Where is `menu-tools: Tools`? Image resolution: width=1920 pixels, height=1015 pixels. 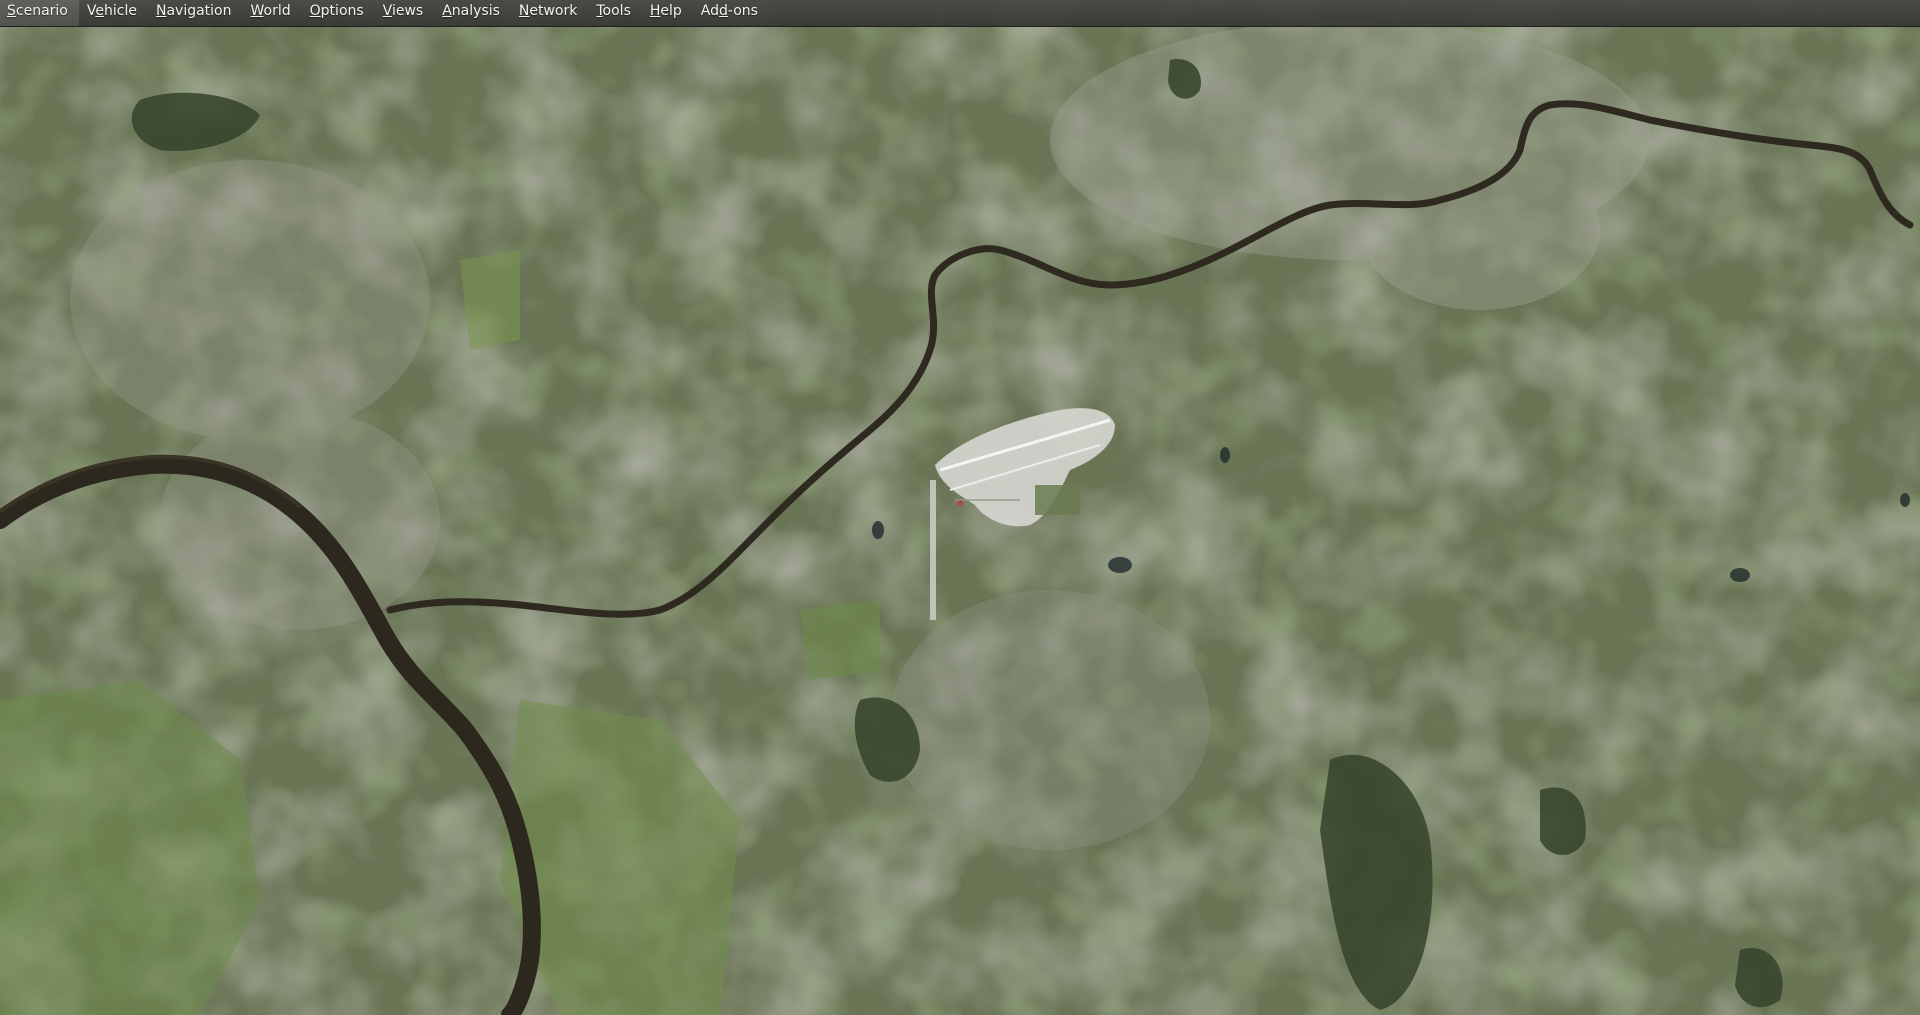 menu-tools: Tools is located at coordinates (615, 13).